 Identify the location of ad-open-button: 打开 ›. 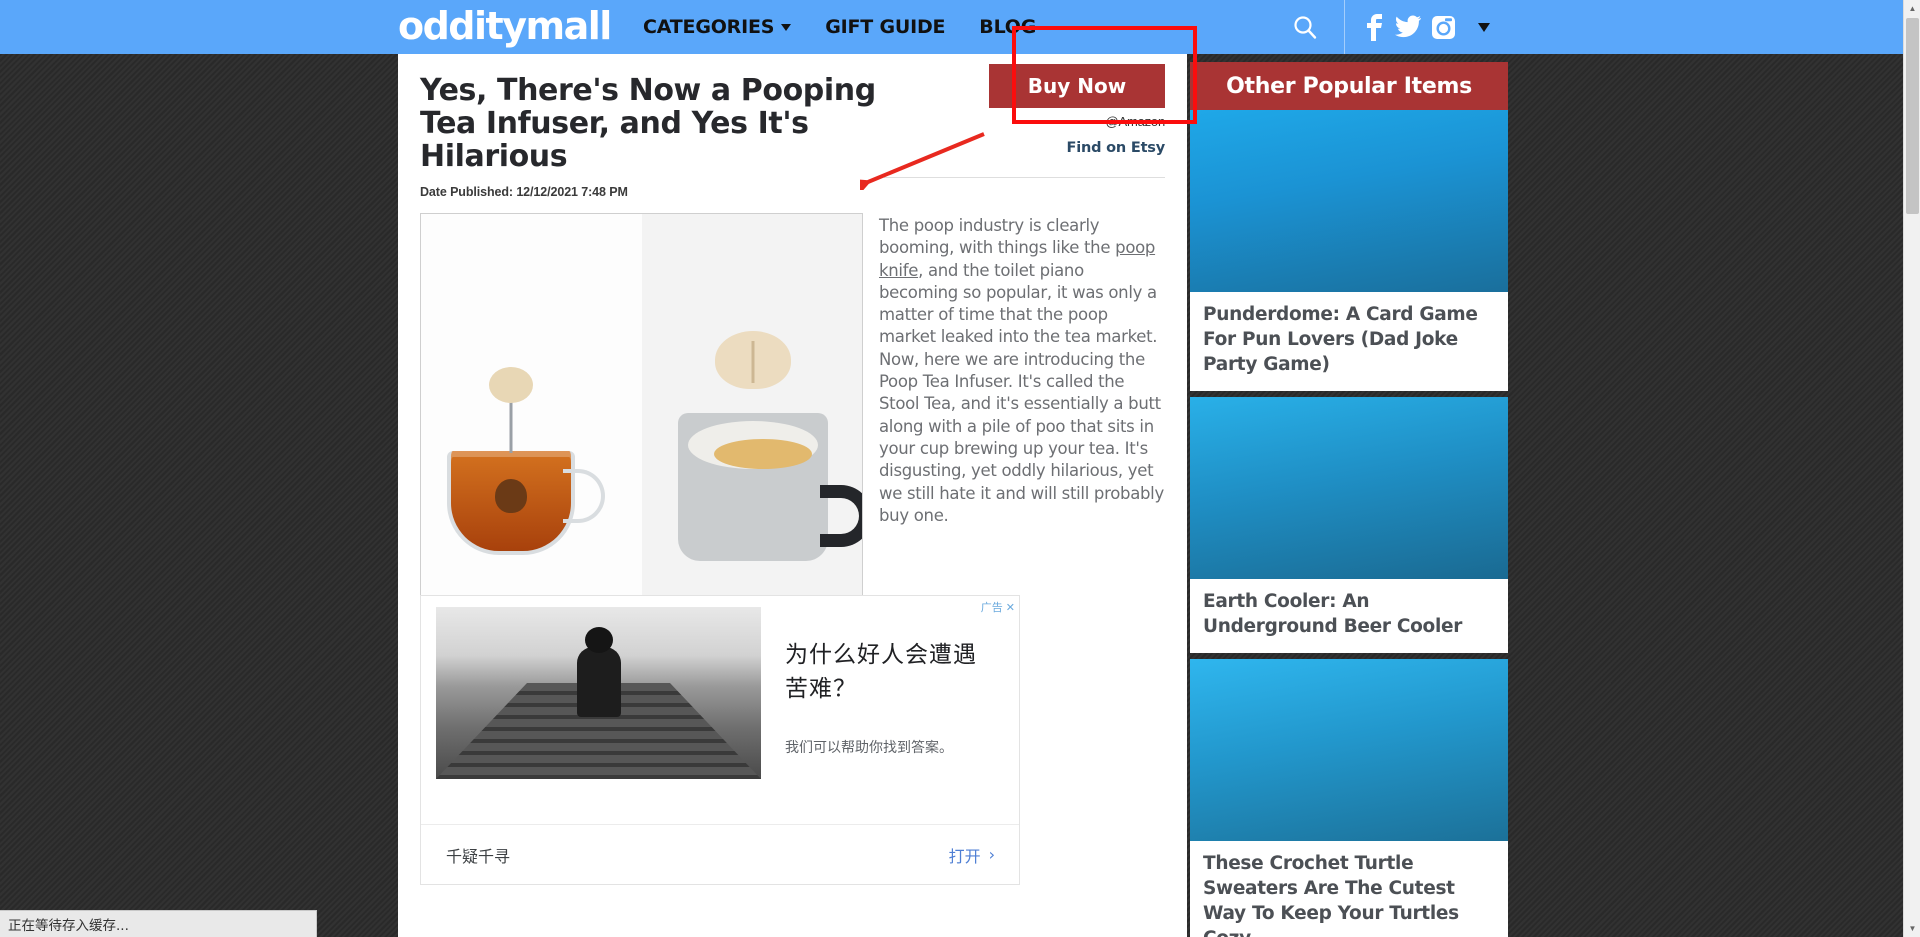
(972, 855).